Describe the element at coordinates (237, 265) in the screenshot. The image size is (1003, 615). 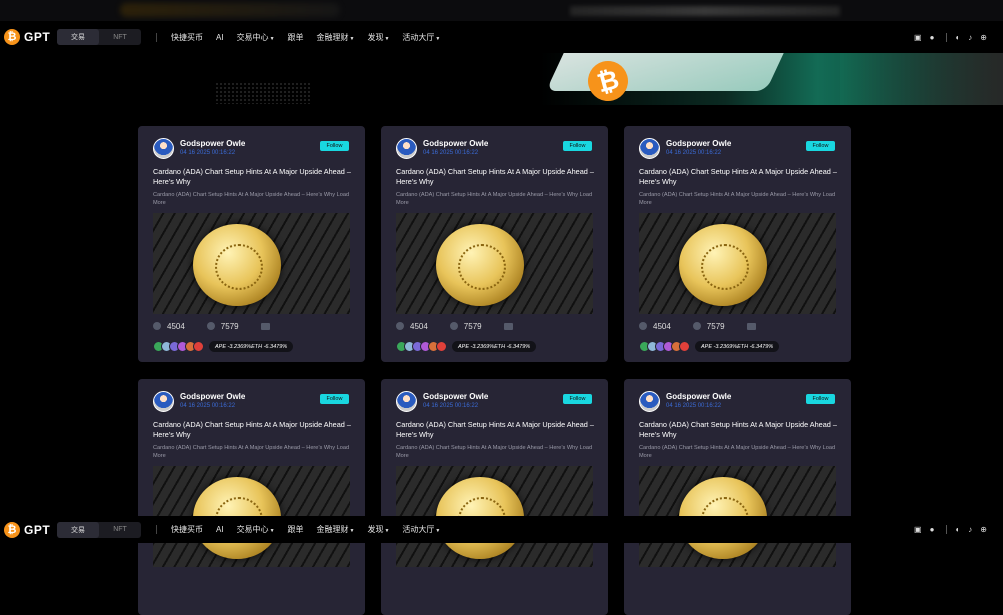
I see `cardano-coin-image` at that location.